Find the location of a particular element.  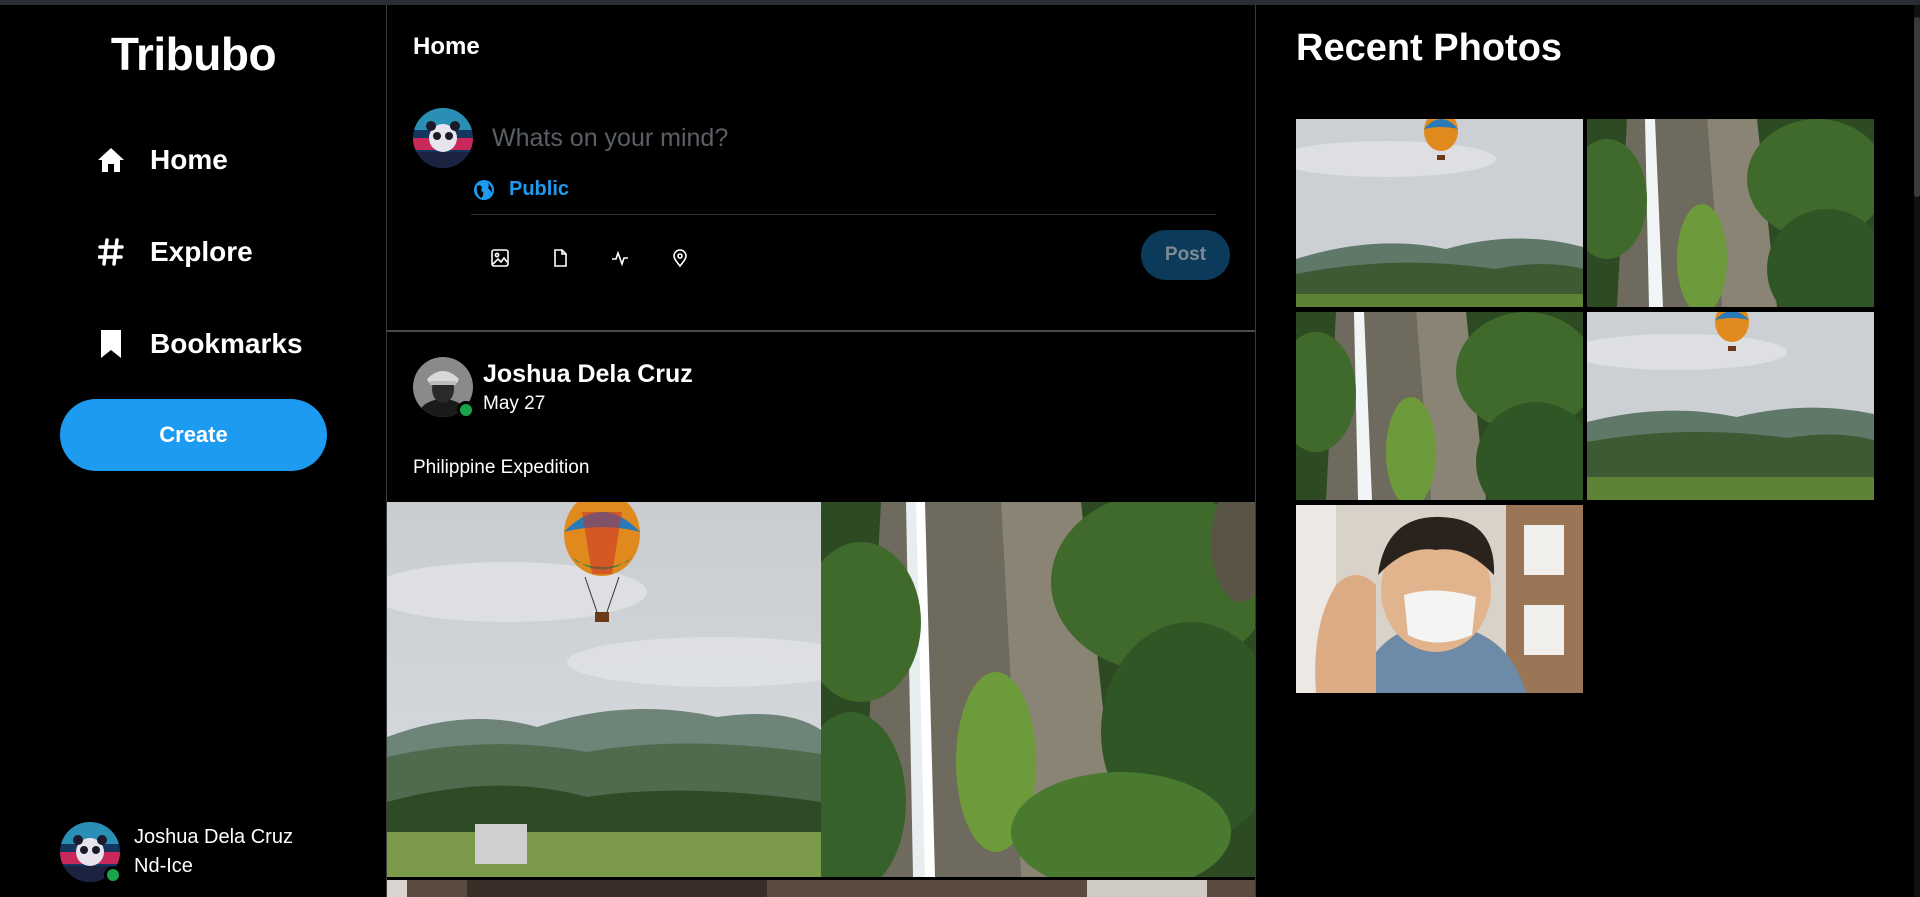

activity-icon is located at coordinates (620, 258).